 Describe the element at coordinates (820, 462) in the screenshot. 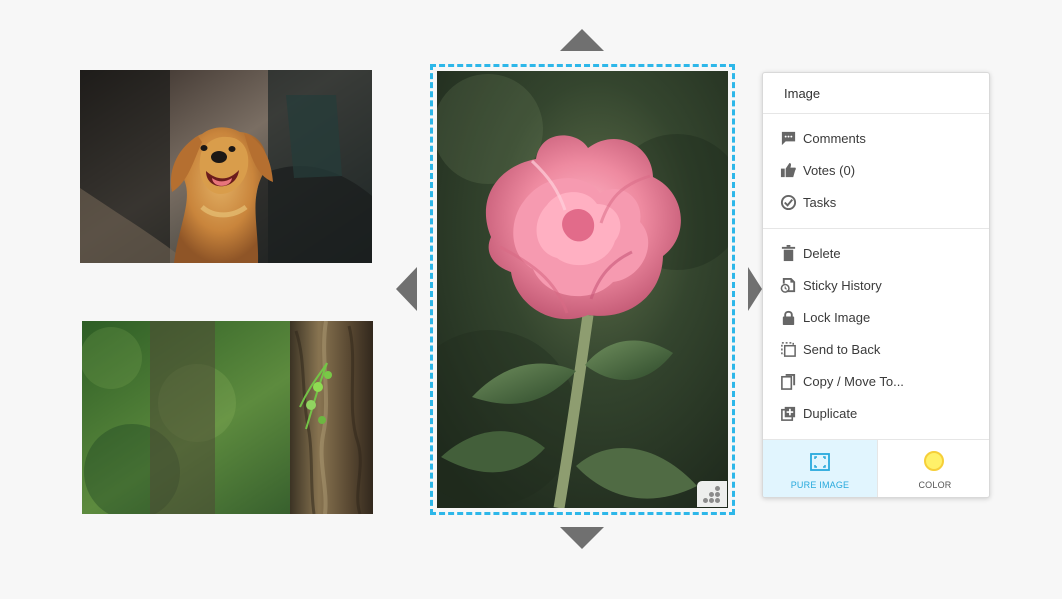

I see `pure-image-icon` at that location.